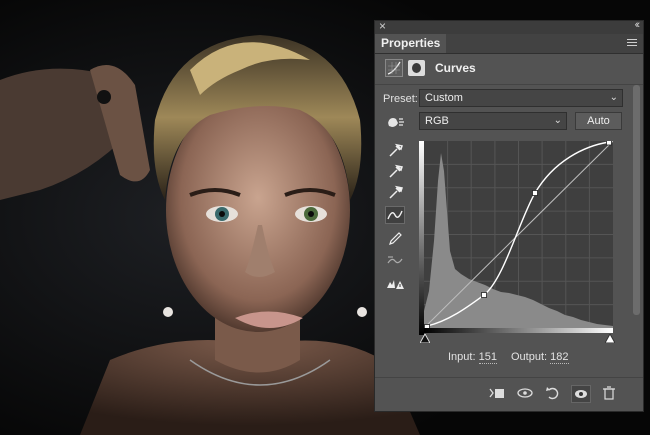  What do you see at coordinates (395, 150) in the screenshot?
I see `black-eyedropper-icon` at bounding box center [395, 150].